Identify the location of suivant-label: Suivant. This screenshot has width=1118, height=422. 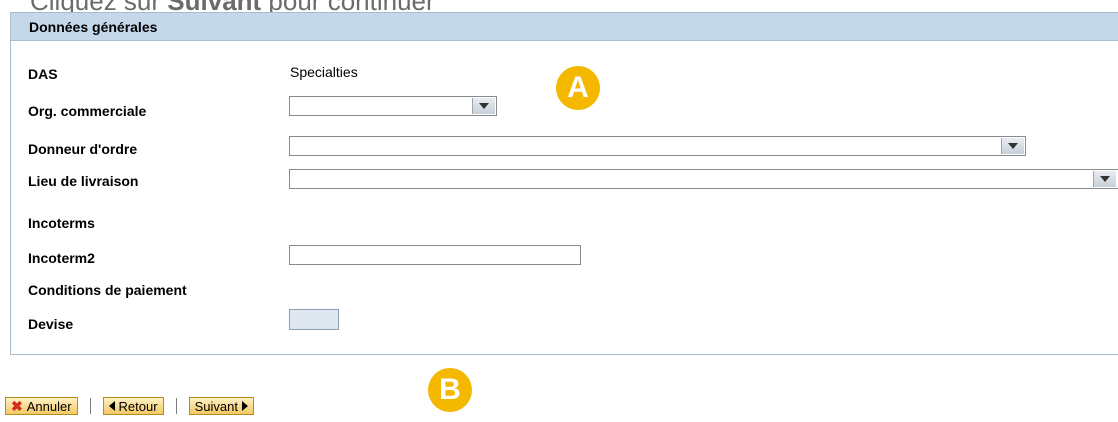
(216, 406).